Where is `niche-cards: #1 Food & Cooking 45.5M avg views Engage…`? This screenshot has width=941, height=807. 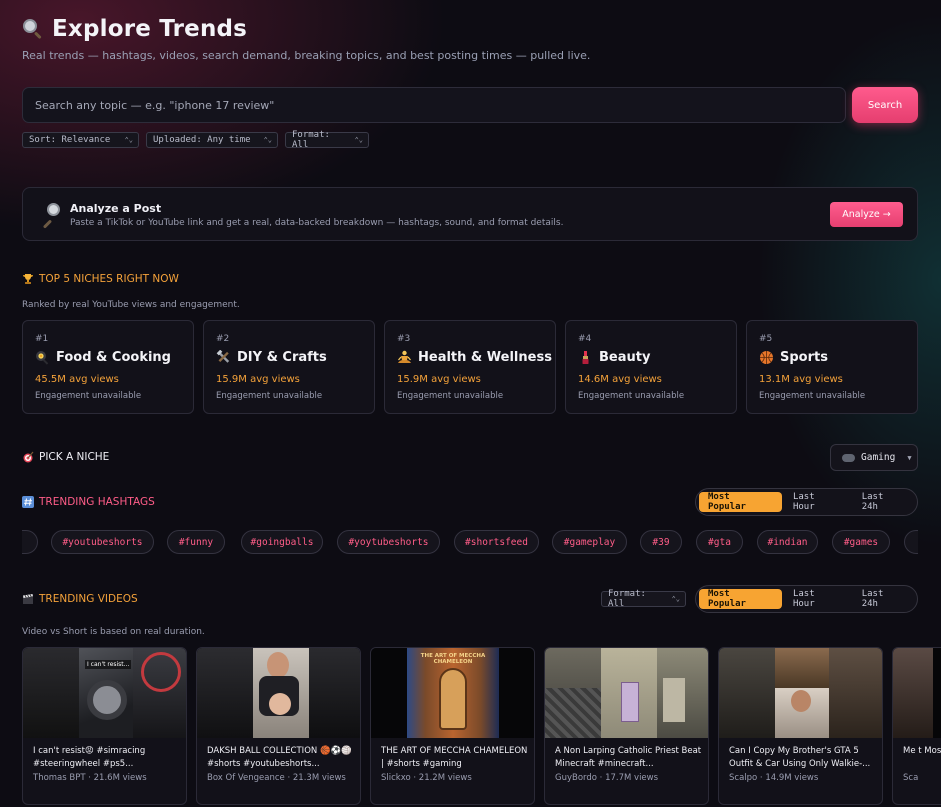 niche-cards: #1 Food & Cooking 45.5M avg views Engage… is located at coordinates (470, 367).